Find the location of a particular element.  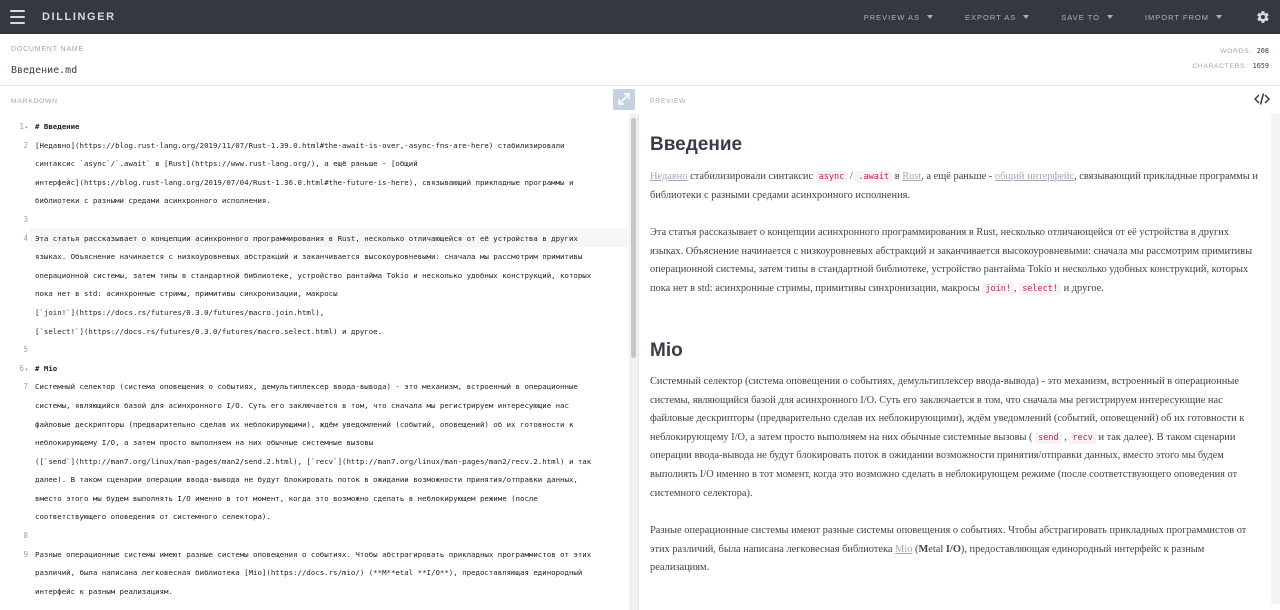

pane-headers: MARKDOWN PREVIEW is located at coordinates (640, 100).